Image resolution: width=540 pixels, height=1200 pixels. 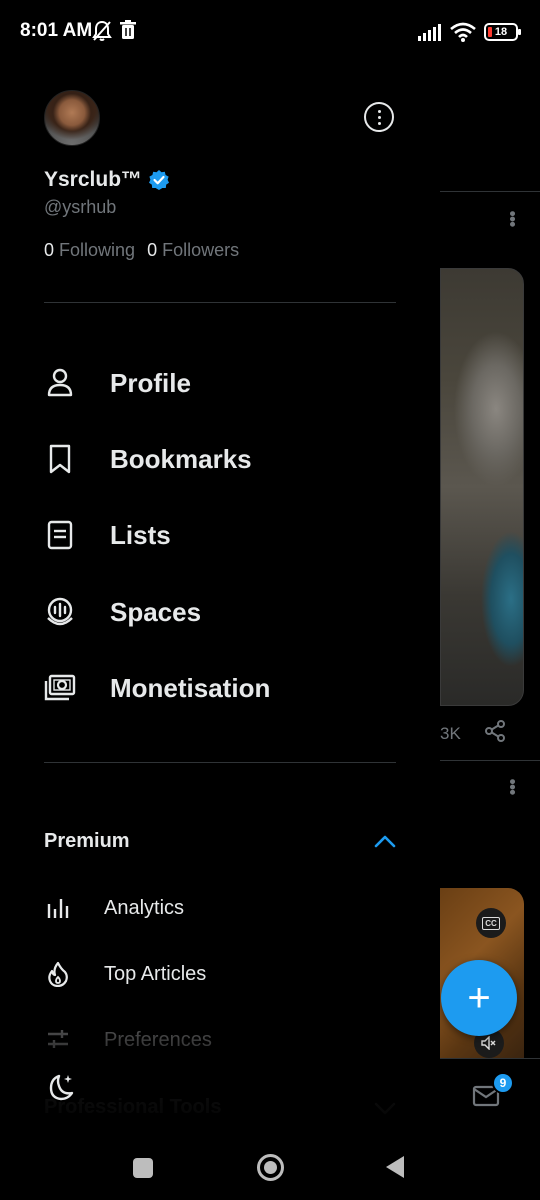 I want to click on compose-button: +, so click(x=479, y=998).